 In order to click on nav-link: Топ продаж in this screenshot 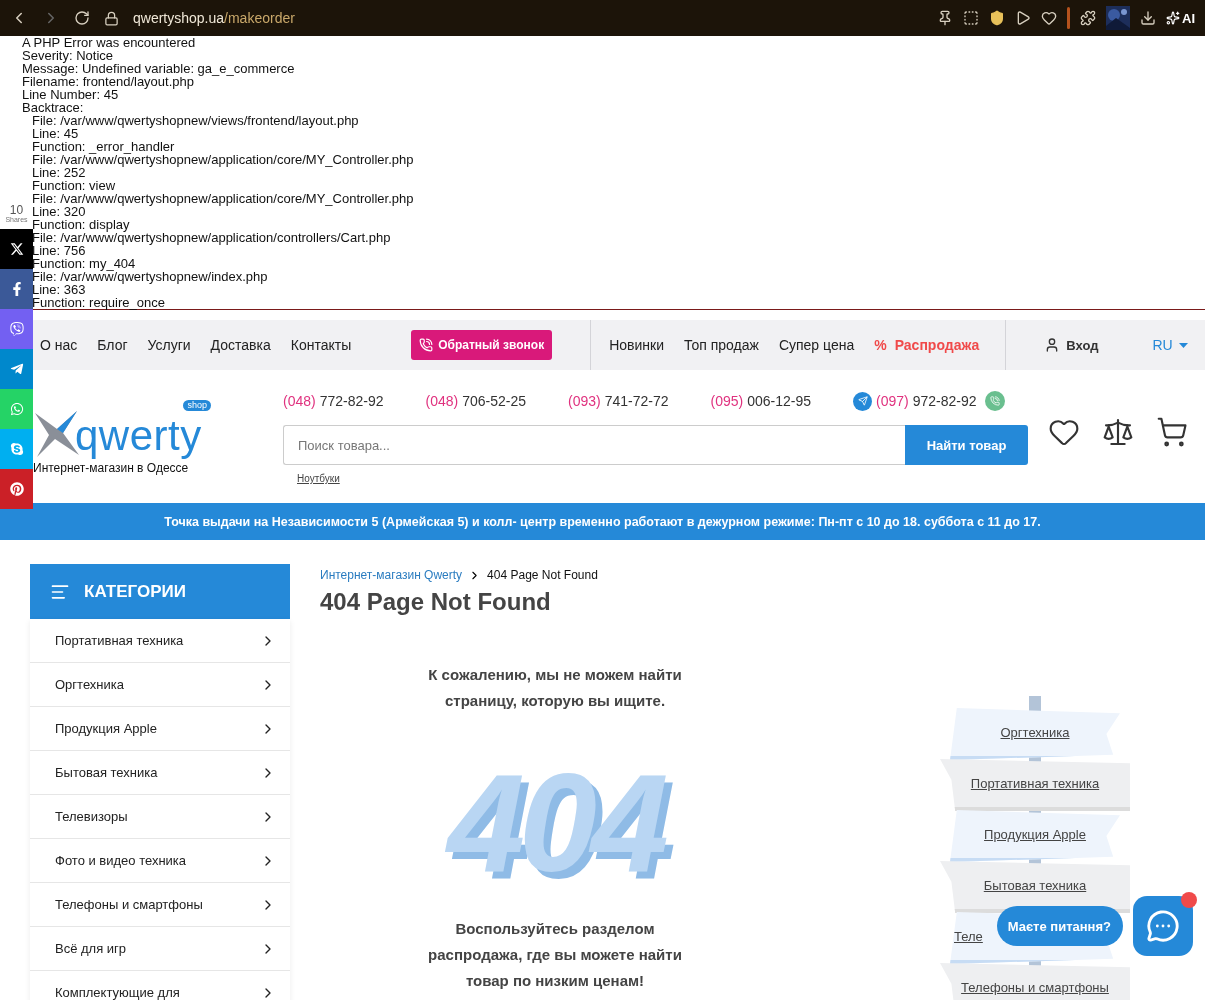, I will do `click(721, 345)`.